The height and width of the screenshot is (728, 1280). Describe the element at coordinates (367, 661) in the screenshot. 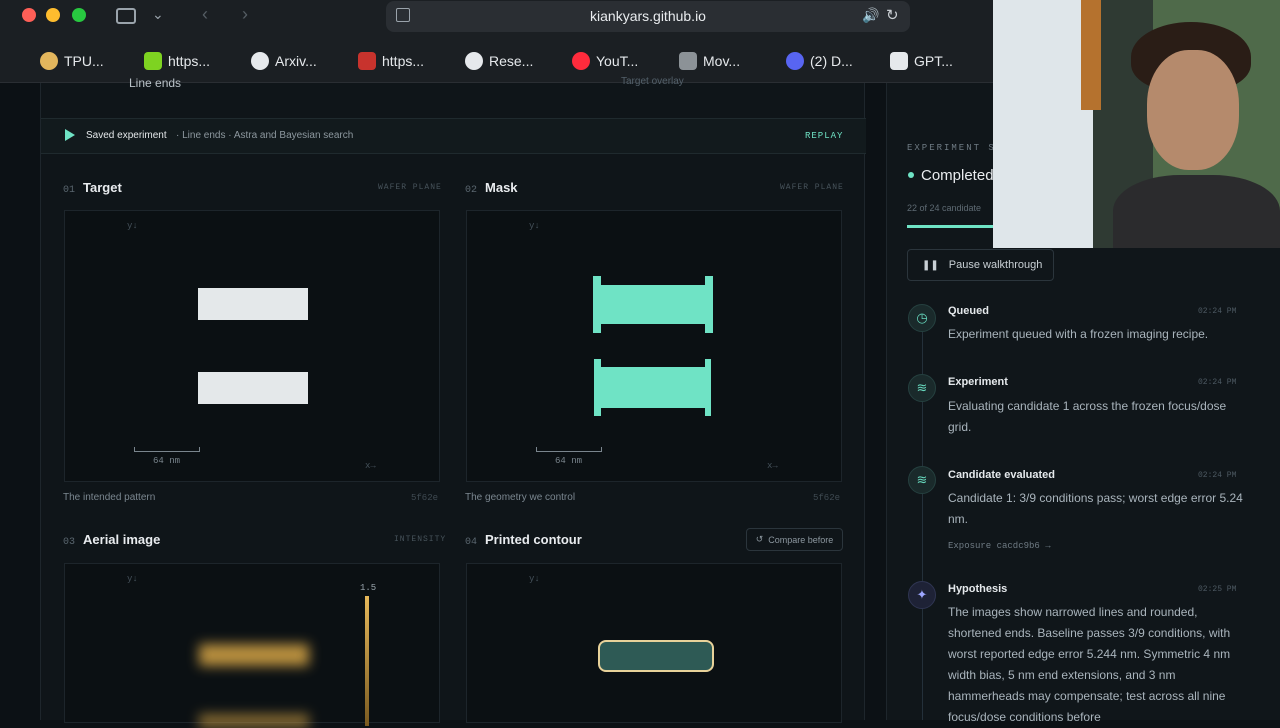

I see `colorbar` at that location.